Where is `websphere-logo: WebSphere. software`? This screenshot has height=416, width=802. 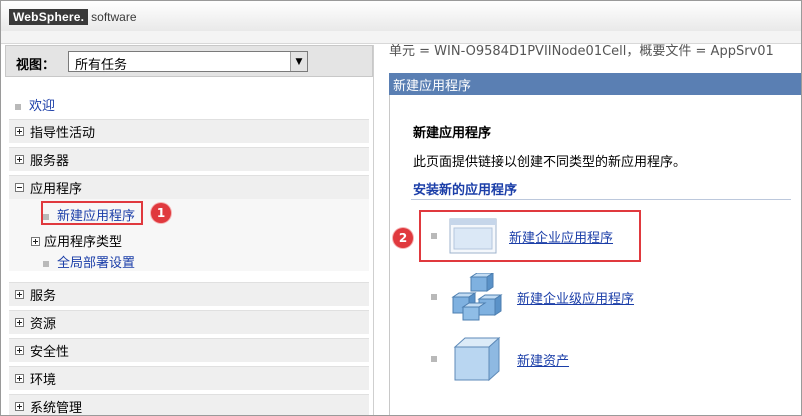 websphere-logo: WebSphere. software is located at coordinates (73, 16).